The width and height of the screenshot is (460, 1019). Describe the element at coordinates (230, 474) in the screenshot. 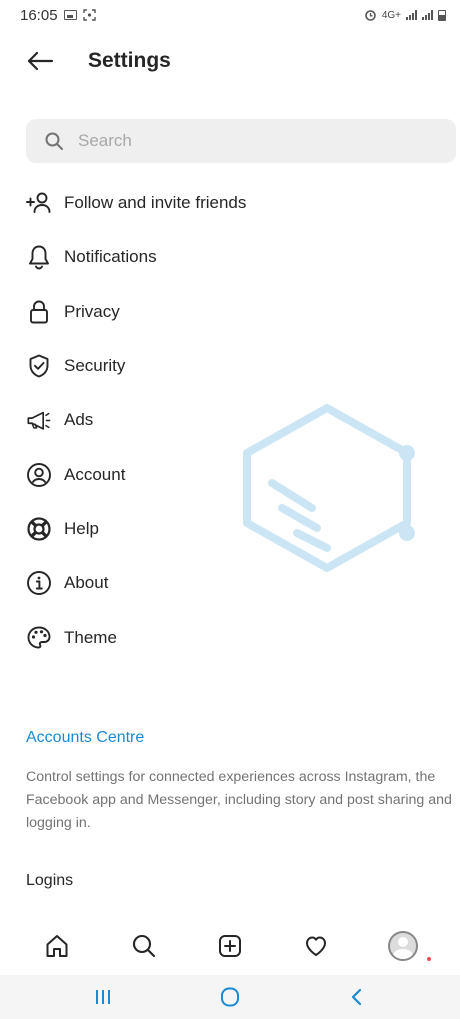

I see `menu-item-account: Account` at that location.